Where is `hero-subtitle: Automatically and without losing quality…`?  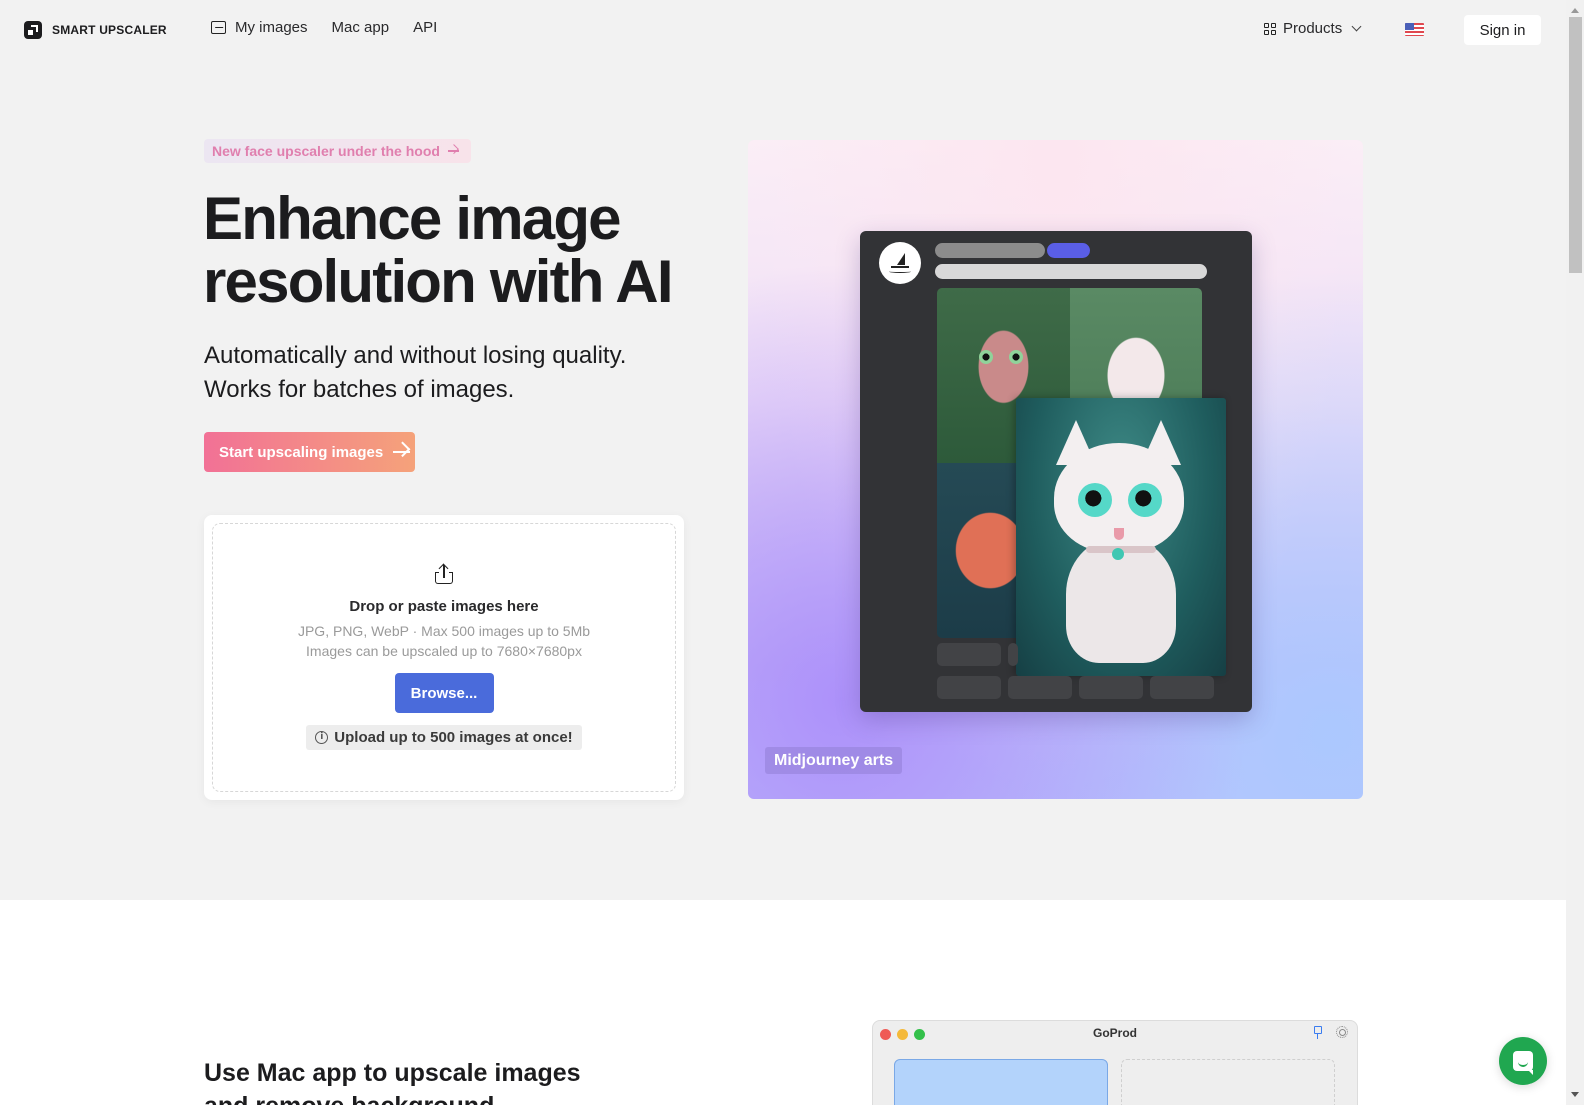 hero-subtitle: Automatically and without losing quality… is located at coordinates (454, 373).